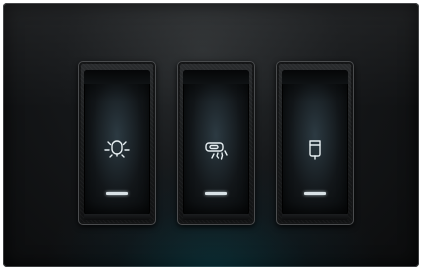 This screenshot has height=270, width=422. I want to click on rocker-switch-light, so click(117, 142).